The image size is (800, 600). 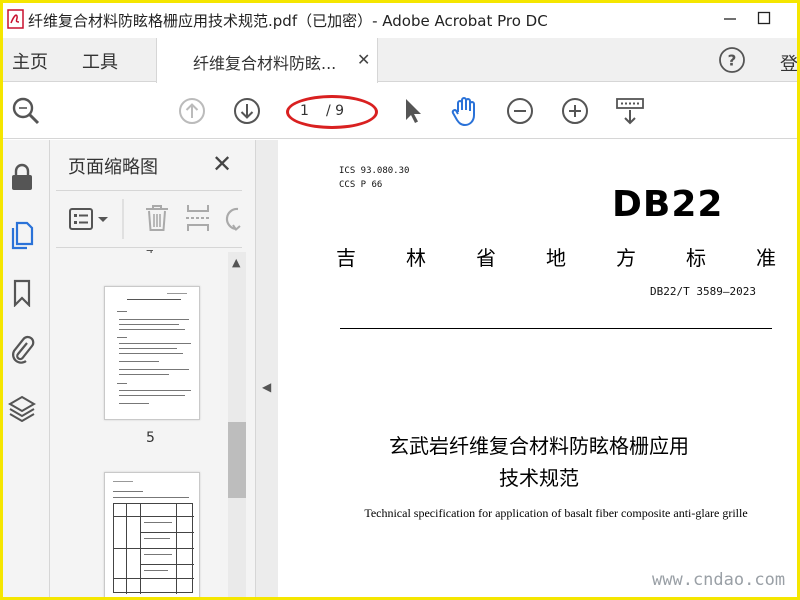 I want to click on document-title: 玄武岩纤维复合材料防眩格栅应用 技术规范, so click(x=539, y=462).